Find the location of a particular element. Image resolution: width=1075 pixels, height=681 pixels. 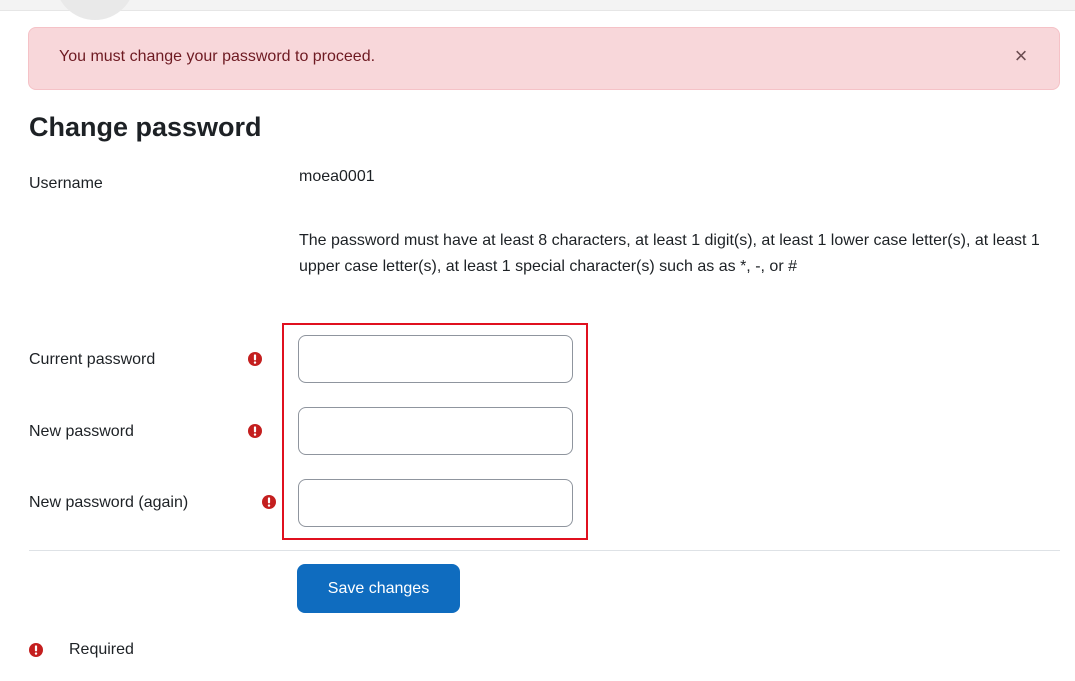

new-password-again-label: New password (again) is located at coordinates (109, 502).